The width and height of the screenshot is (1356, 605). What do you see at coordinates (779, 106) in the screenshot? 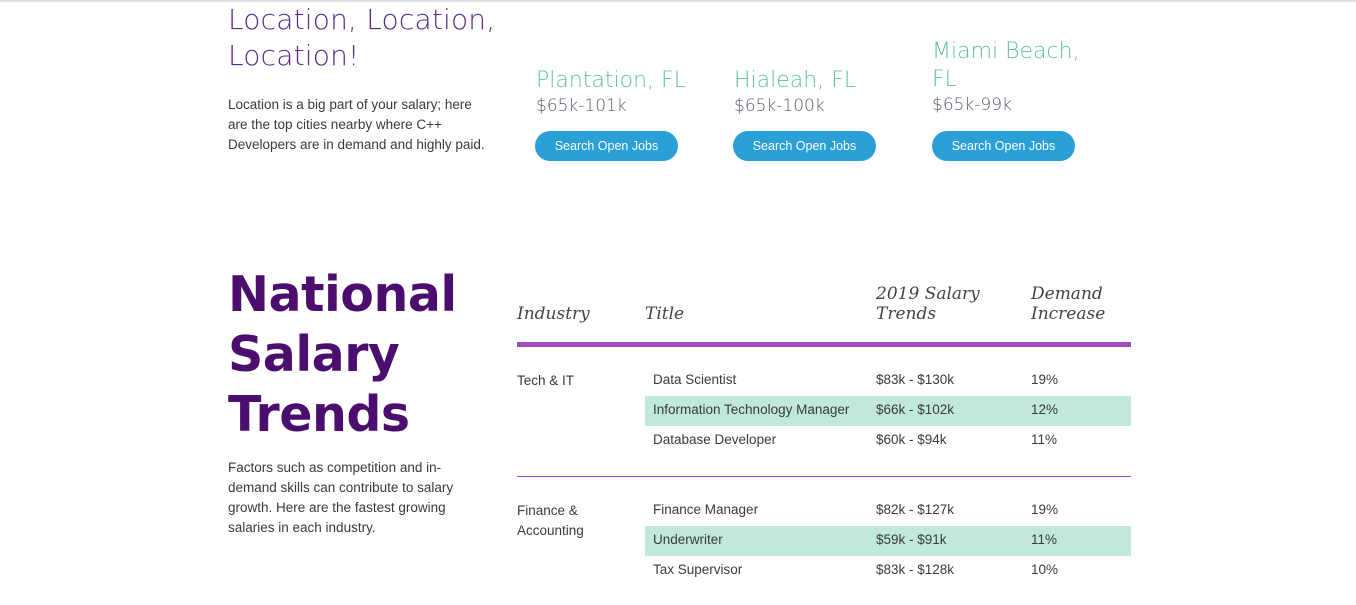
I see `city-salary-range: $65k-100k` at bounding box center [779, 106].